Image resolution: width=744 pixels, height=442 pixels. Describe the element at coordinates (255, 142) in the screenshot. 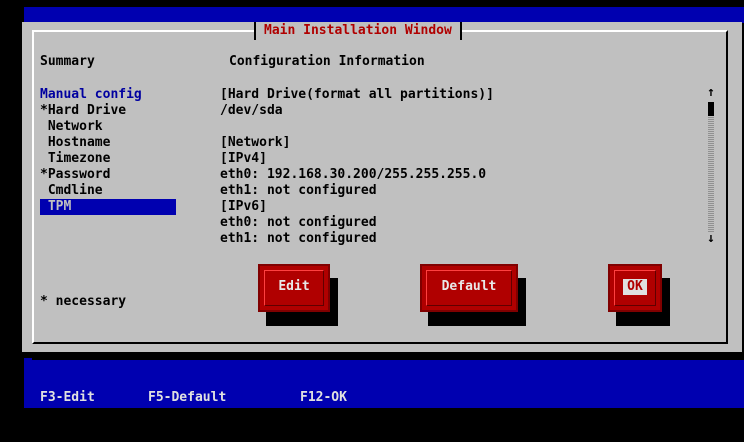

I see `info-line: [Network]` at that location.